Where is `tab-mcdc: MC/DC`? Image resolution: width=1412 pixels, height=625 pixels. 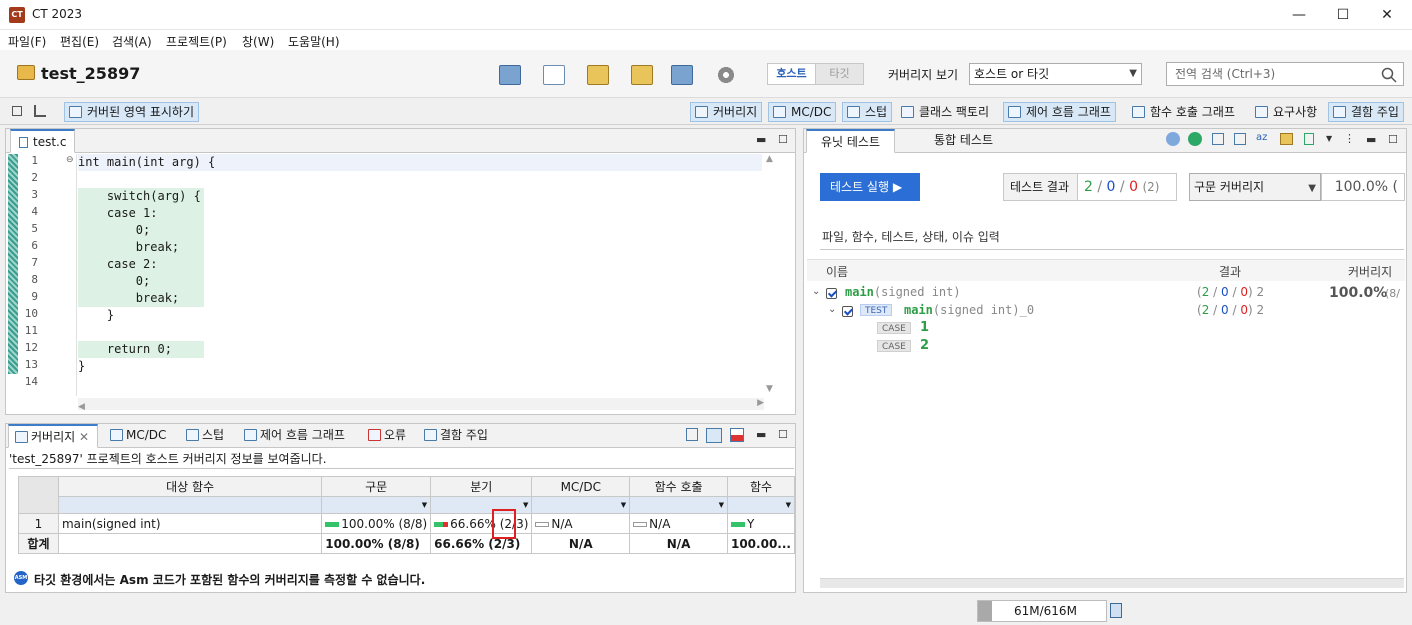 tab-mcdc: MC/DC is located at coordinates (139, 436).